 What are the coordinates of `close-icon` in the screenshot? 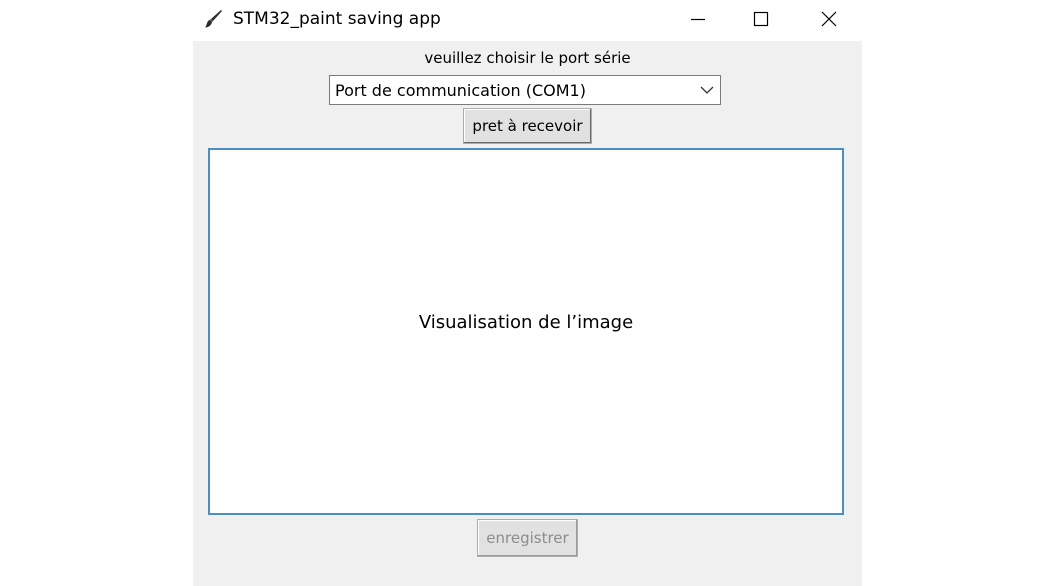 It's located at (829, 19).